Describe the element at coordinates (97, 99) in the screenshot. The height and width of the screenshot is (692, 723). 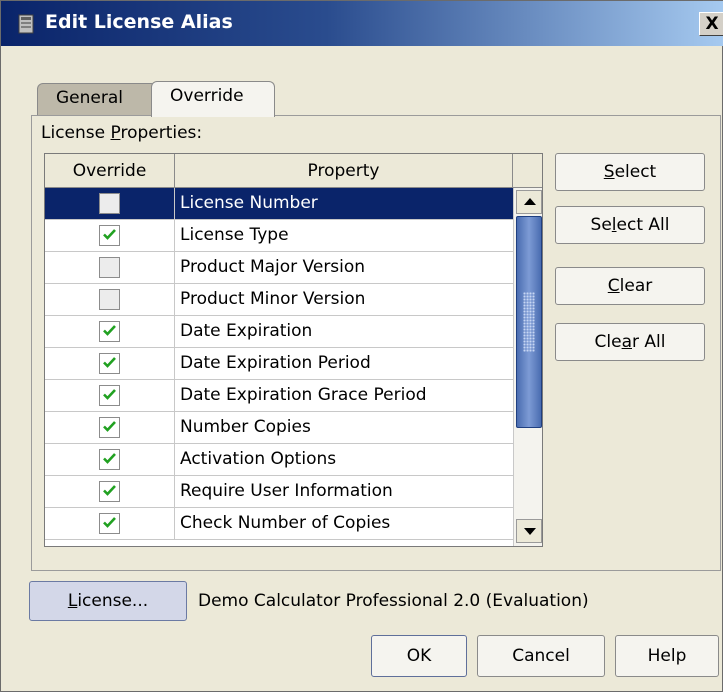
I see `tab-general: General` at that location.